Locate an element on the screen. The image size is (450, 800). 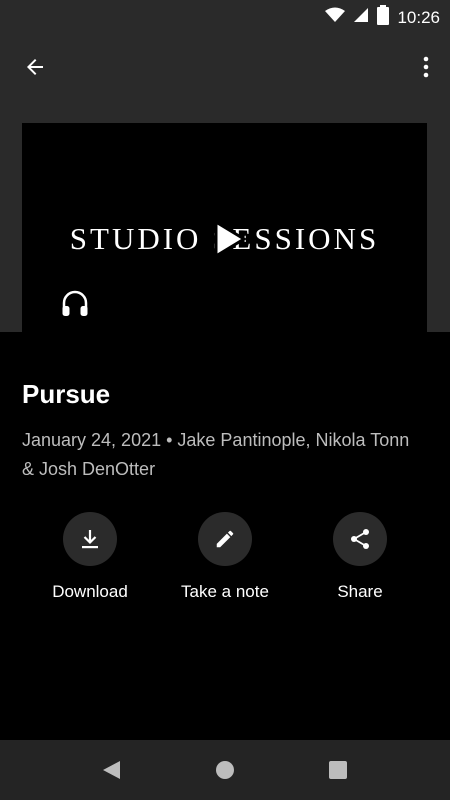
share-button: Share is located at coordinates (360, 557).